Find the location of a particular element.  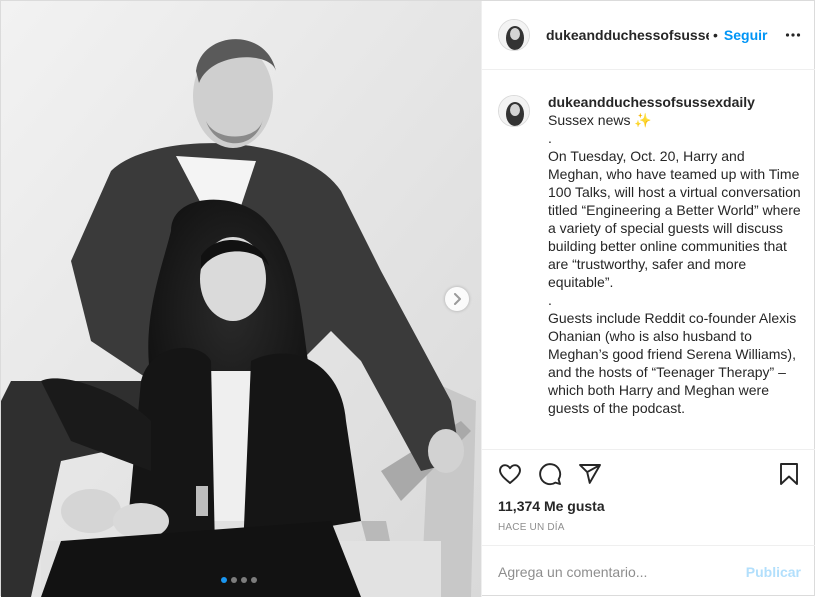

sparkles-icon: ✨ is located at coordinates (643, 120).